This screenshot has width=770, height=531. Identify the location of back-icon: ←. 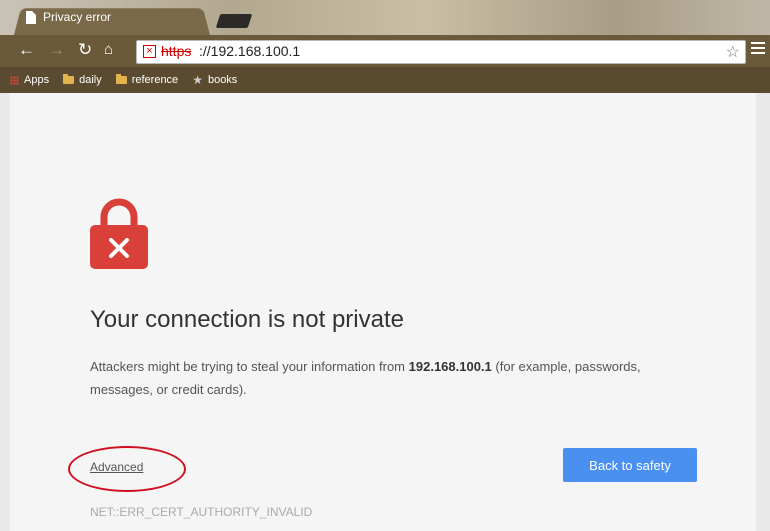
(26, 50).